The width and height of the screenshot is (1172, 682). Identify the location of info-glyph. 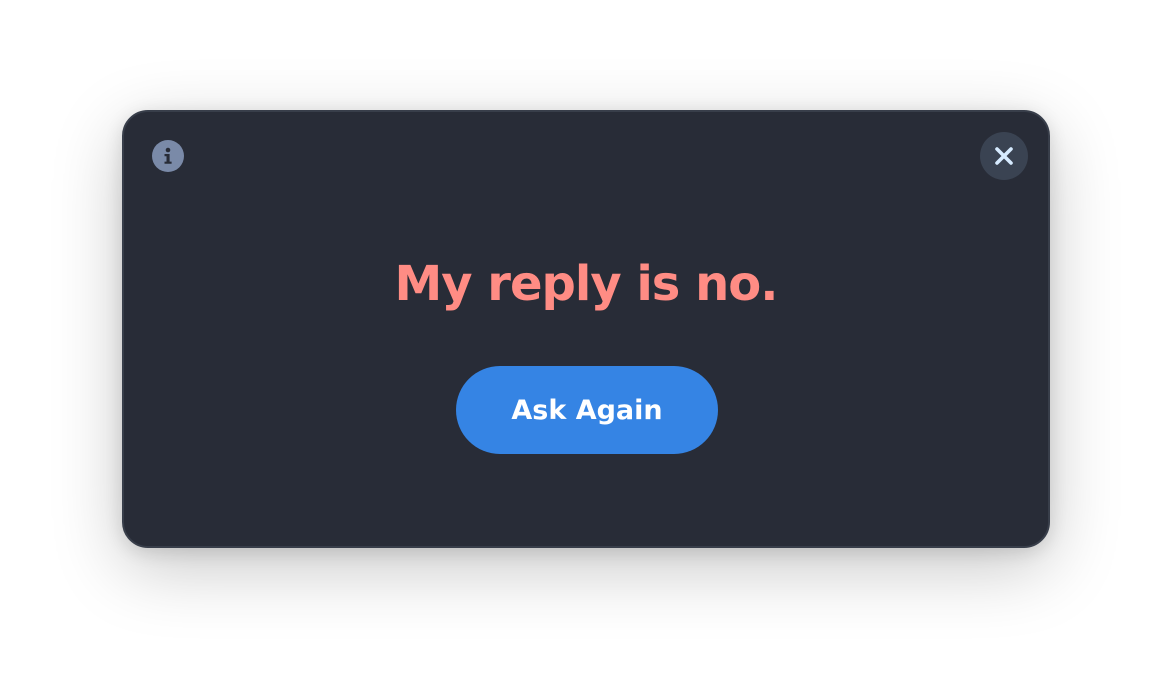
(168, 155).